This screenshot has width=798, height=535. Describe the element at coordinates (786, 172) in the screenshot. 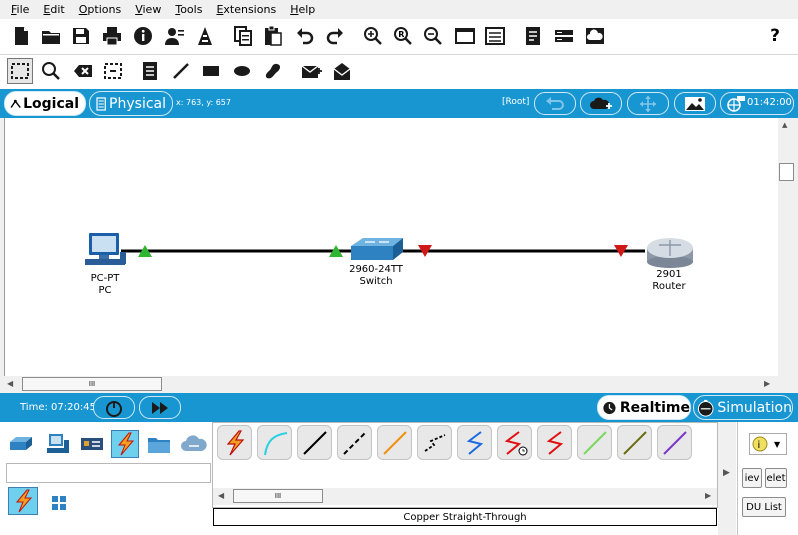

I see `vertical-scroll-thumb` at that location.